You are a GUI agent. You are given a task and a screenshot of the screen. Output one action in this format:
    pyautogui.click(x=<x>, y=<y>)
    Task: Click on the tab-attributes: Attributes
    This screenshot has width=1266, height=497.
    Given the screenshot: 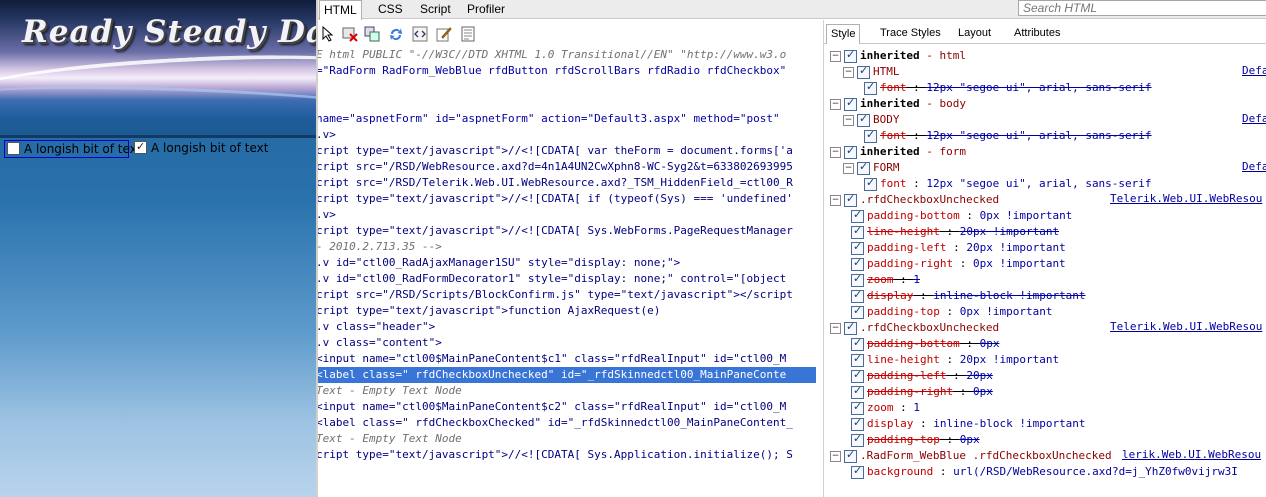 What is the action you would take?
    pyautogui.click(x=1037, y=33)
    